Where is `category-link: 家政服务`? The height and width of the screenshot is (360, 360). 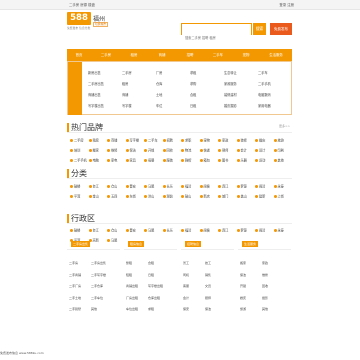
category-link: 家政服务 is located at coordinates (230, 84).